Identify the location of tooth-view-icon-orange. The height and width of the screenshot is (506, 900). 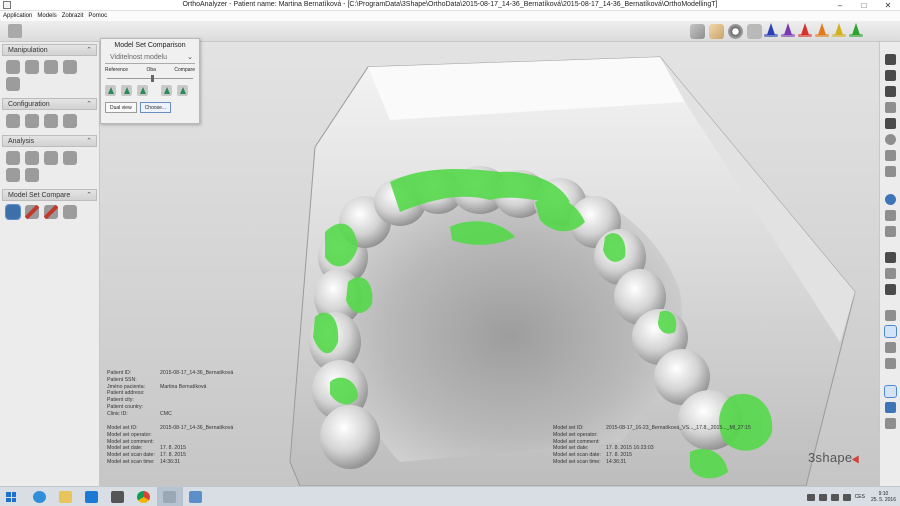
(822, 31).